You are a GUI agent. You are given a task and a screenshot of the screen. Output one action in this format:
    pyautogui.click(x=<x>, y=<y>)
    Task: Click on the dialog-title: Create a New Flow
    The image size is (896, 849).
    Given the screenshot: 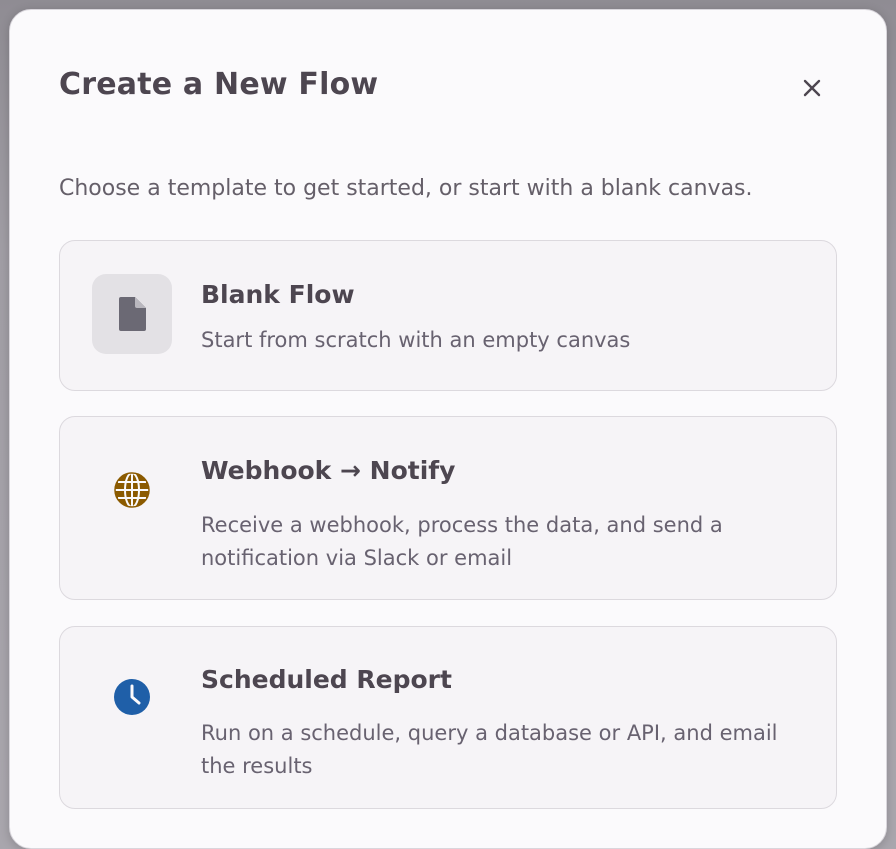 What is the action you would take?
    pyautogui.click(x=219, y=84)
    